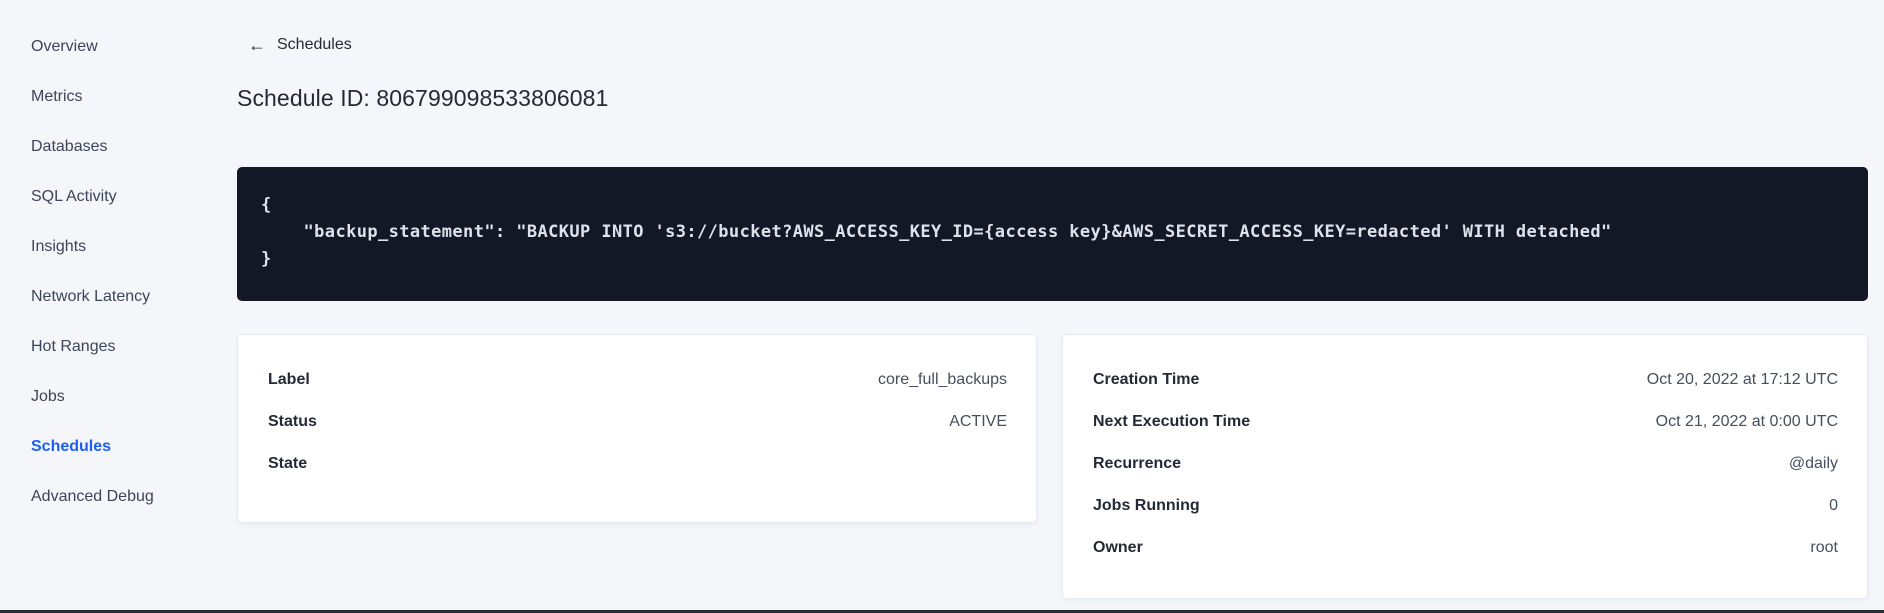 Image resolution: width=1884 pixels, height=613 pixels. What do you see at coordinates (637, 422) in the screenshot?
I see `detail-row: Status ACTIVE` at bounding box center [637, 422].